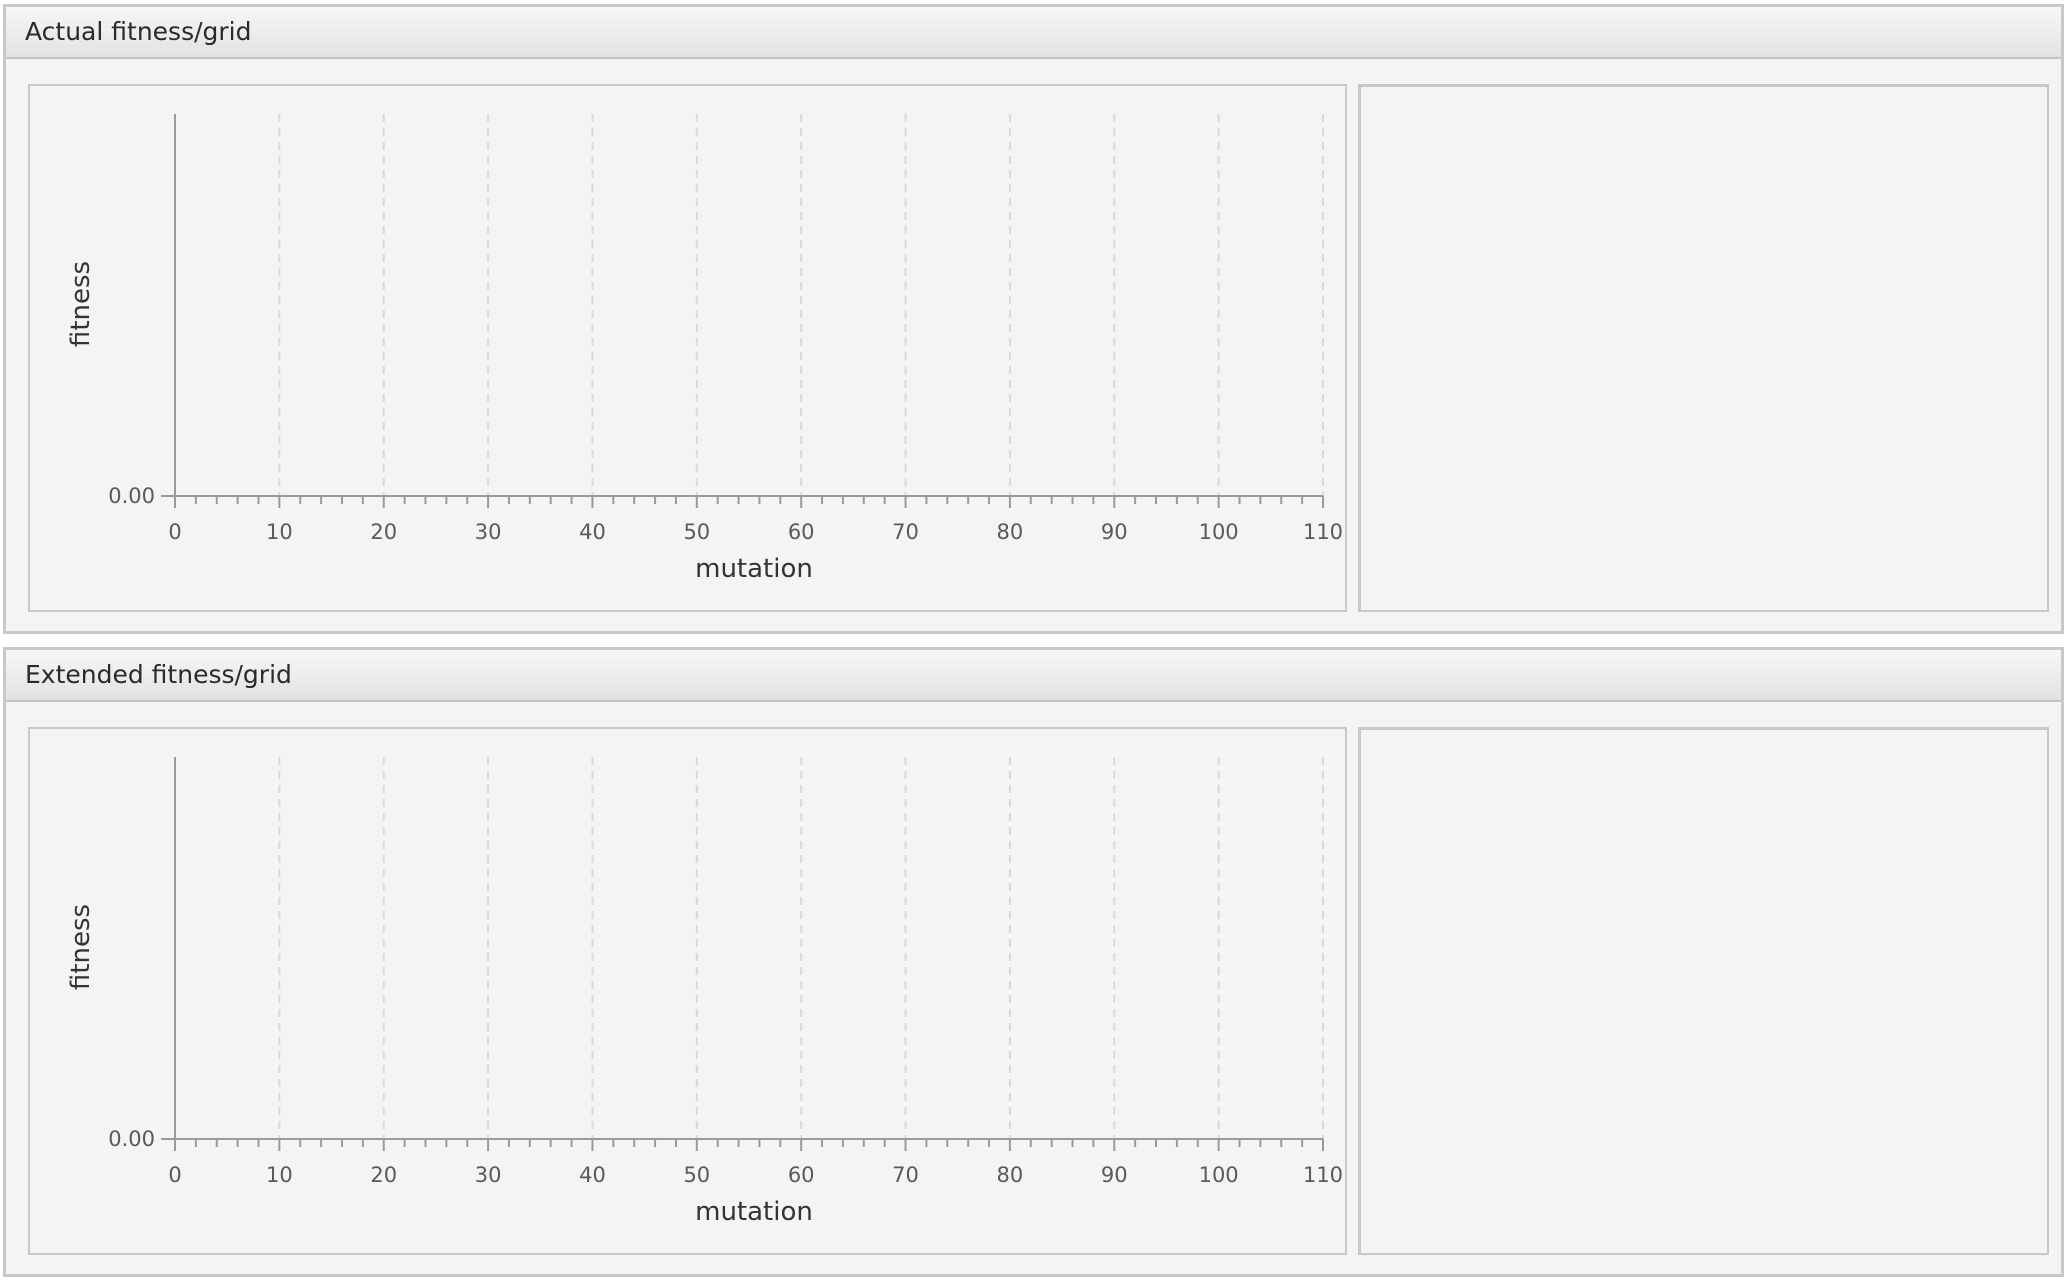 The width and height of the screenshot is (2070, 1280). I want to click on panel-title: Extended fitness/grid, so click(158, 674).